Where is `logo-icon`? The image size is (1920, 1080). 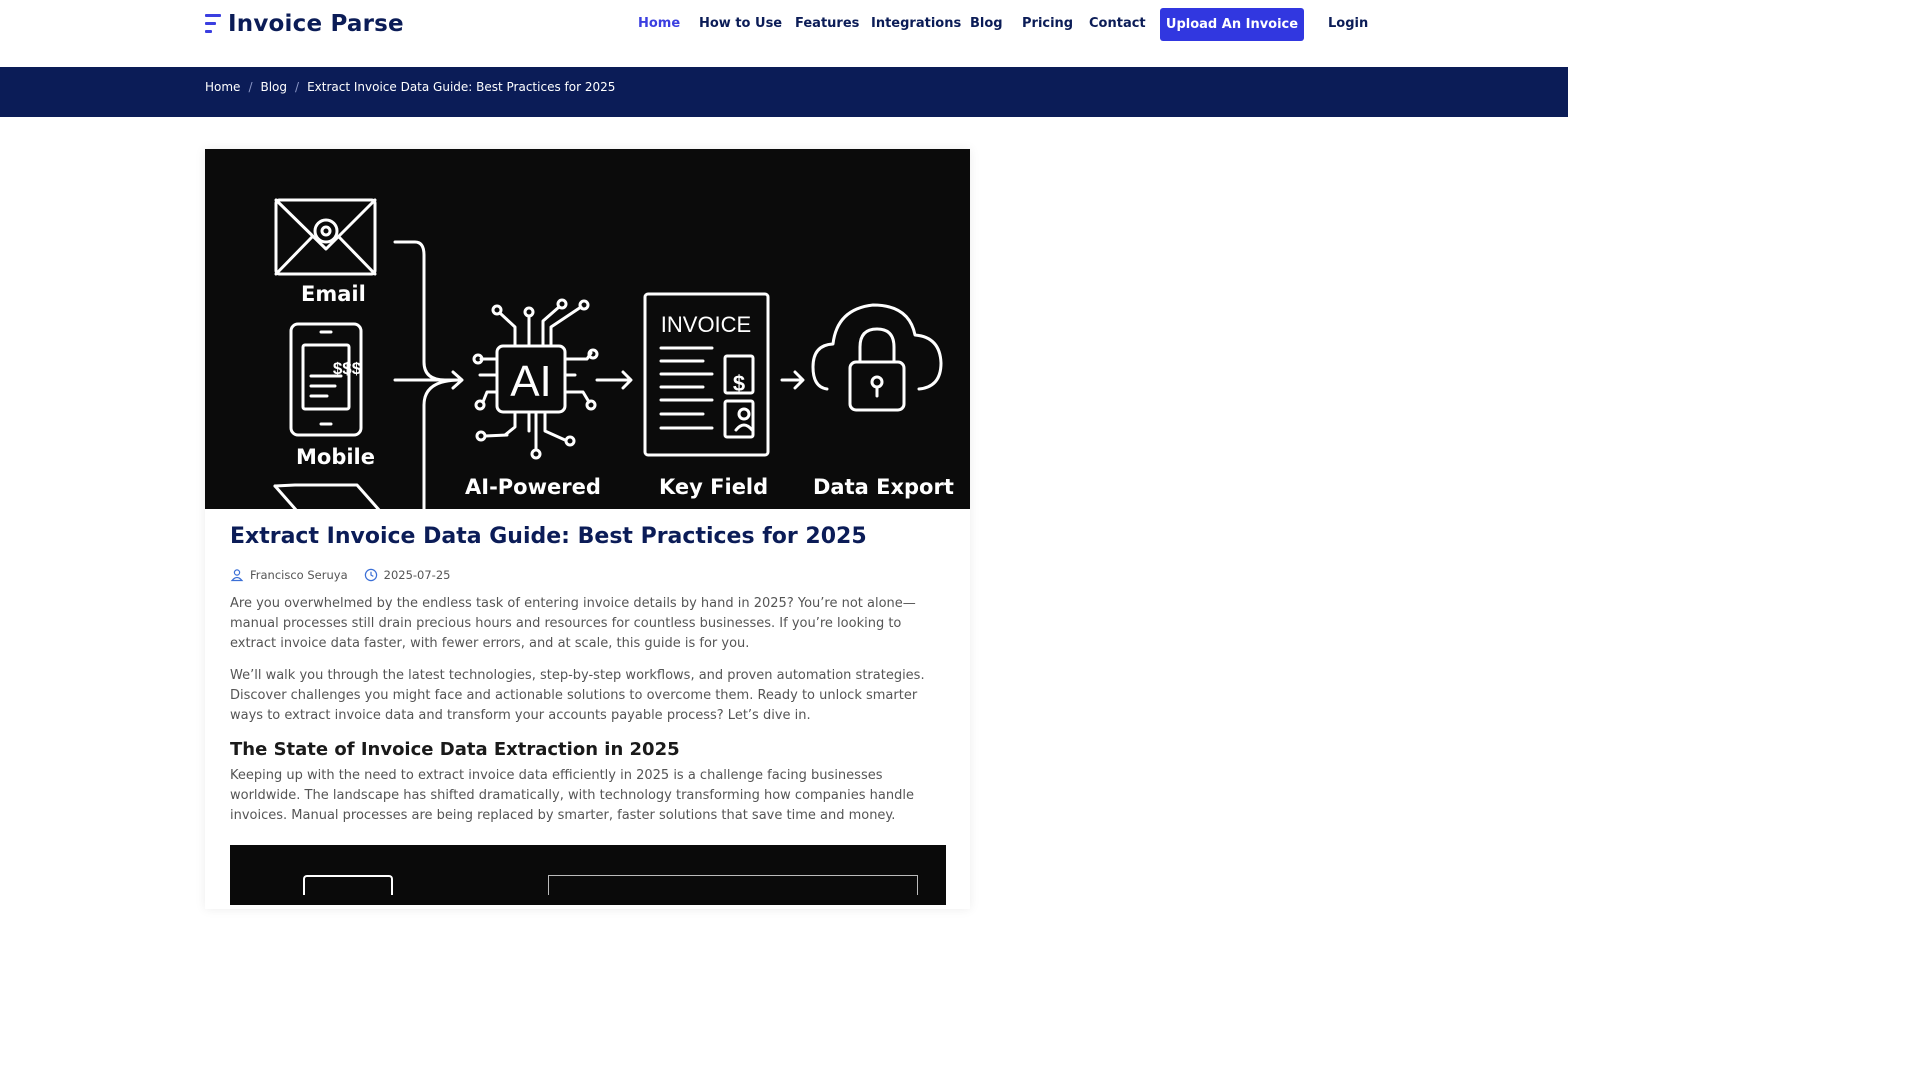 logo-icon is located at coordinates (214, 24).